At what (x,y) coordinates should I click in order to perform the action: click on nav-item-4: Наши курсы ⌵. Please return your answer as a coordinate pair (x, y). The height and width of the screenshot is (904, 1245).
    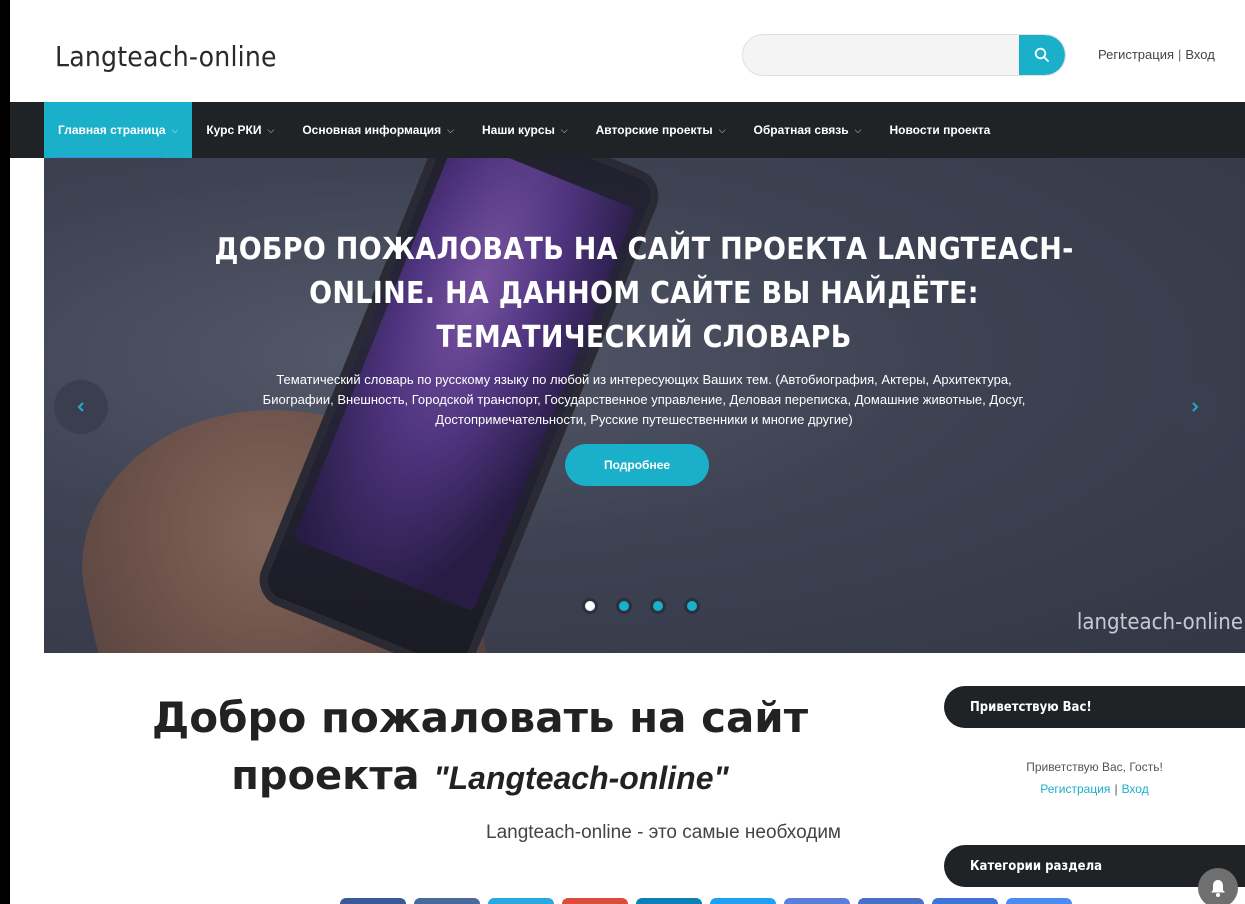
    Looking at the image, I should click on (525, 130).